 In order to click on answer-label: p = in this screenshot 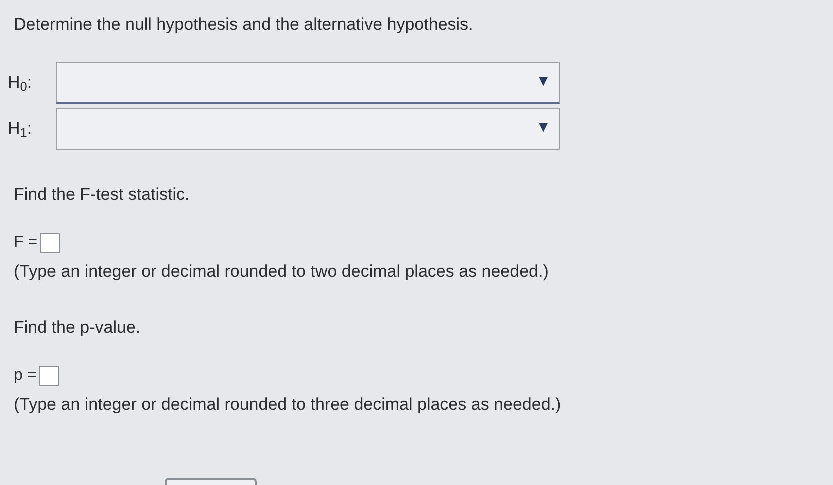, I will do `click(25, 376)`.